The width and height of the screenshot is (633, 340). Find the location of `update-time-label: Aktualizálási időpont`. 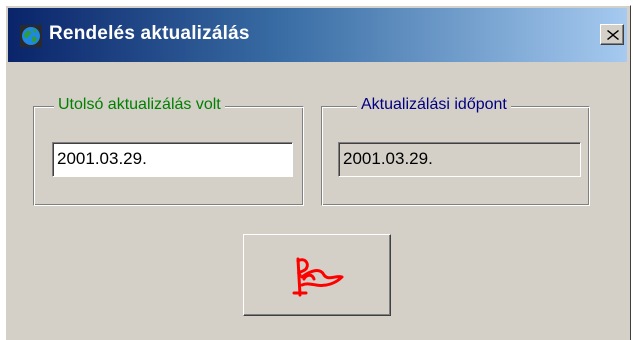

update-time-label: Aktualizálási időpont is located at coordinates (434, 105).